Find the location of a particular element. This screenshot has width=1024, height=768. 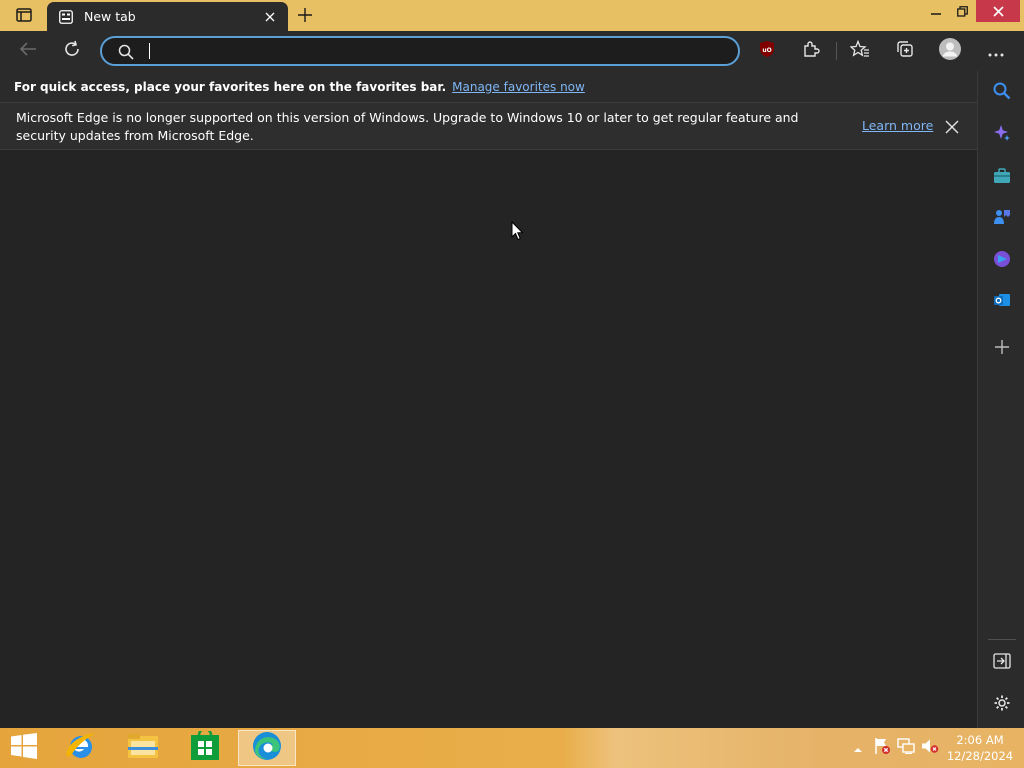

internet-explorer-icon is located at coordinates (81, 748).